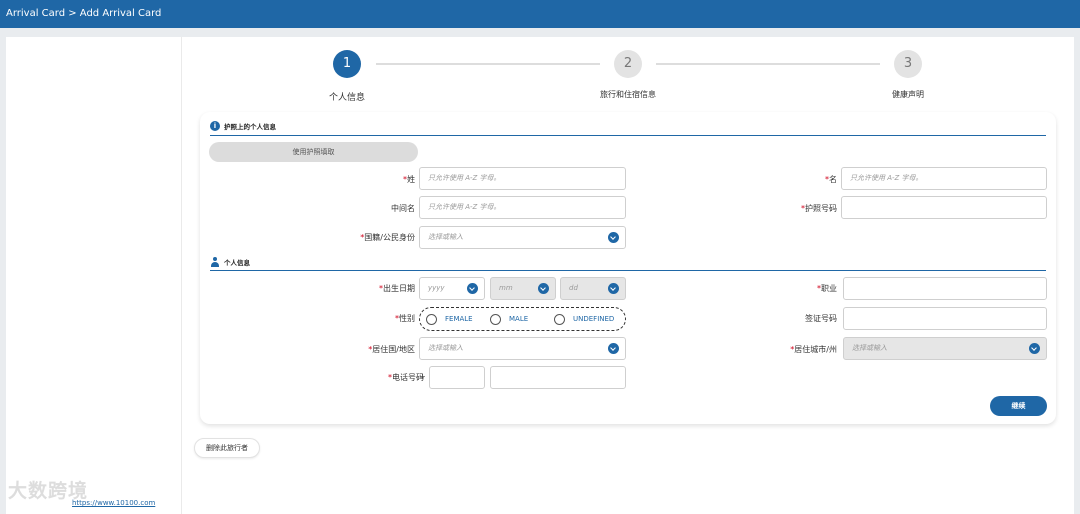 The height and width of the screenshot is (514, 1080). What do you see at coordinates (1018, 406) in the screenshot?
I see `continue-button: 继续` at bounding box center [1018, 406].